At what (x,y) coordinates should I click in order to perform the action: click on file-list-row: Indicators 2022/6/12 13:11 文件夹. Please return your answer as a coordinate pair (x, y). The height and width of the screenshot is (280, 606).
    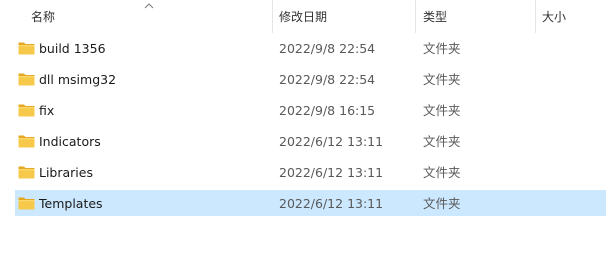
    Looking at the image, I should click on (310, 141).